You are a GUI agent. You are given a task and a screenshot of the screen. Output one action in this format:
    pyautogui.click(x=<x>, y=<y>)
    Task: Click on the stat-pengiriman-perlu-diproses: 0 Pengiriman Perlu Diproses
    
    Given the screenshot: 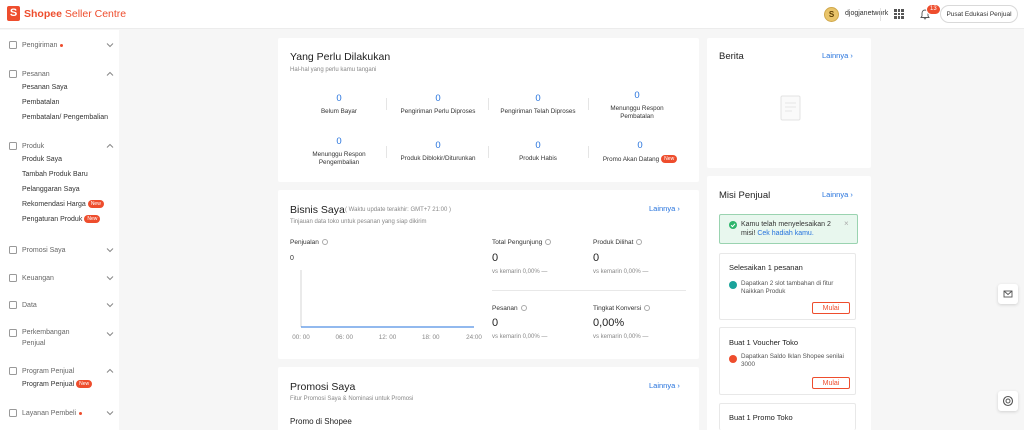 What is the action you would take?
    pyautogui.click(x=438, y=104)
    